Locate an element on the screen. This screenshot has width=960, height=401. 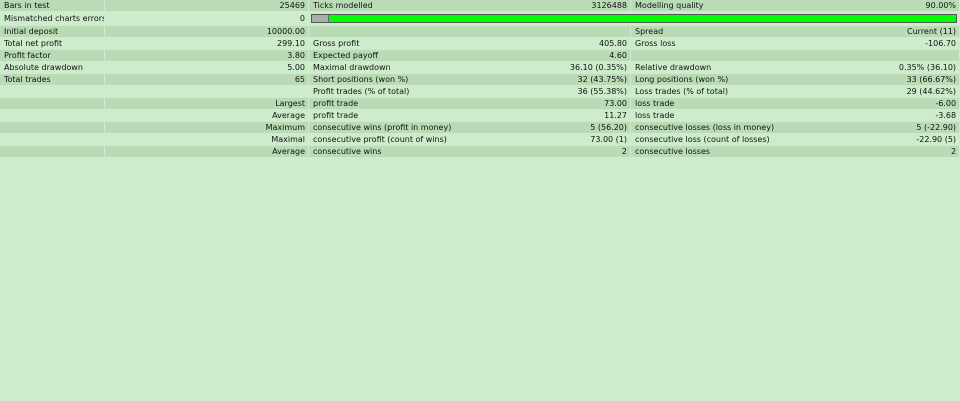
gross-profit-label: Gross profit is located at coordinates (336, 43).